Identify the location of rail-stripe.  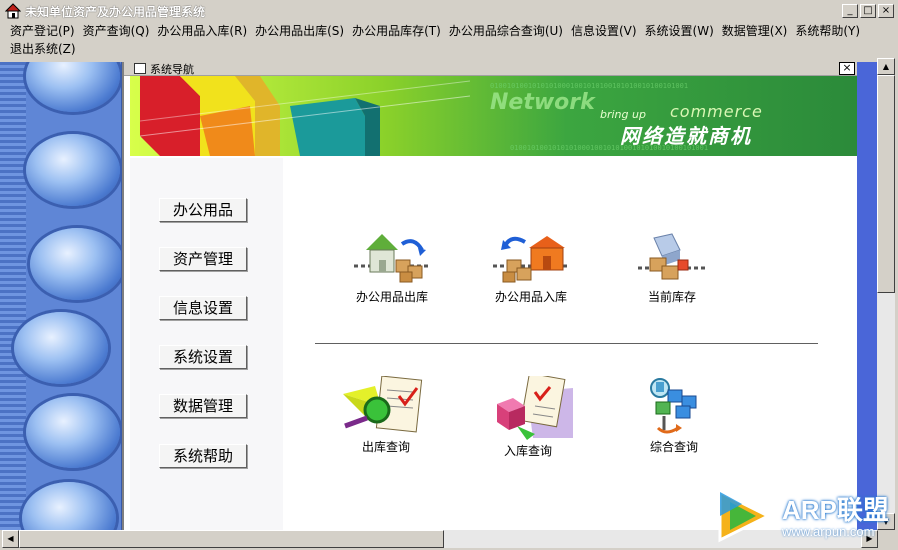
(13, 296).